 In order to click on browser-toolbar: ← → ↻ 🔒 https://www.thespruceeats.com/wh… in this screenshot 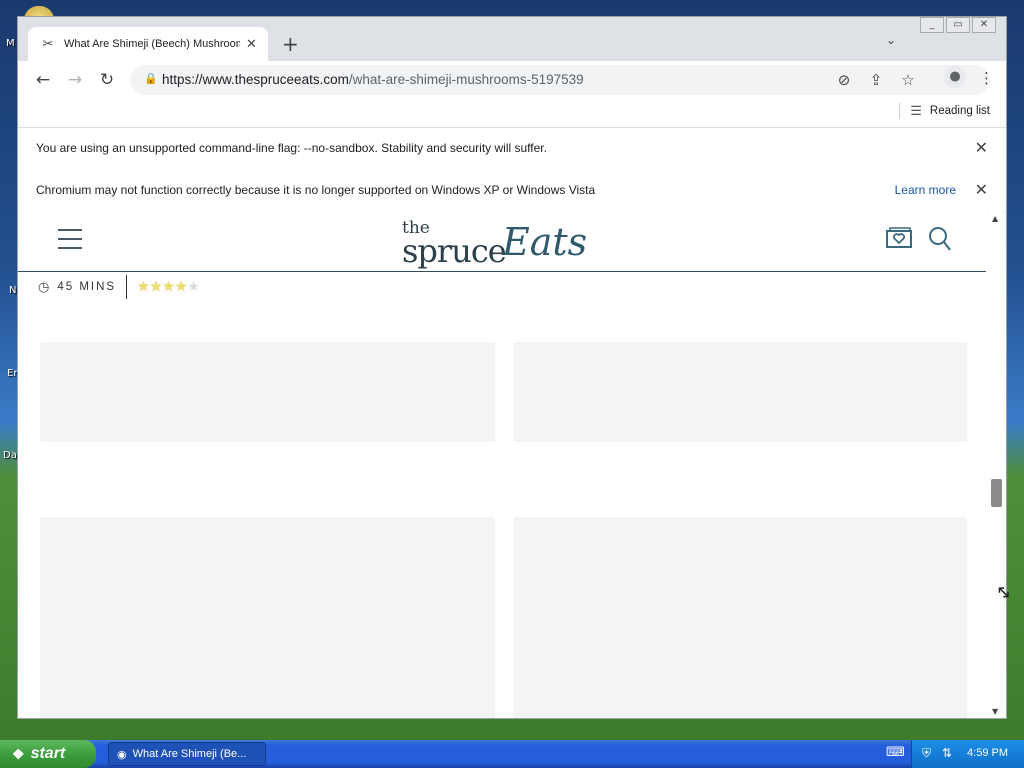, I will do `click(512, 80)`.